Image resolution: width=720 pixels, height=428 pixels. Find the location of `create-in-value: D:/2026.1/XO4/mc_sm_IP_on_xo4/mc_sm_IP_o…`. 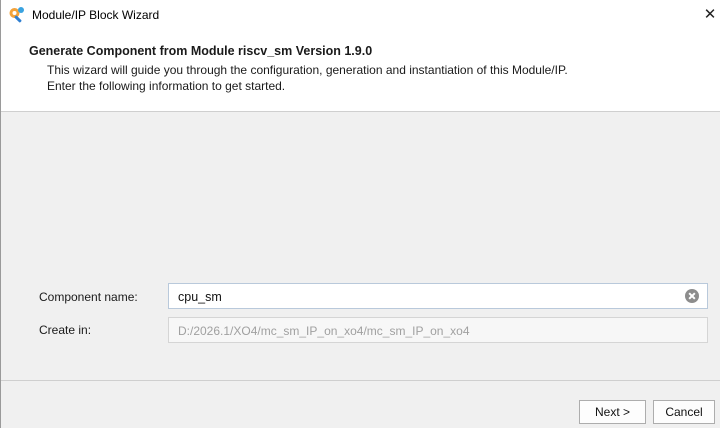

create-in-value: D:/2026.1/XO4/mc_sm_IP_on_xo4/mc_sm_IP_o… is located at coordinates (324, 331).